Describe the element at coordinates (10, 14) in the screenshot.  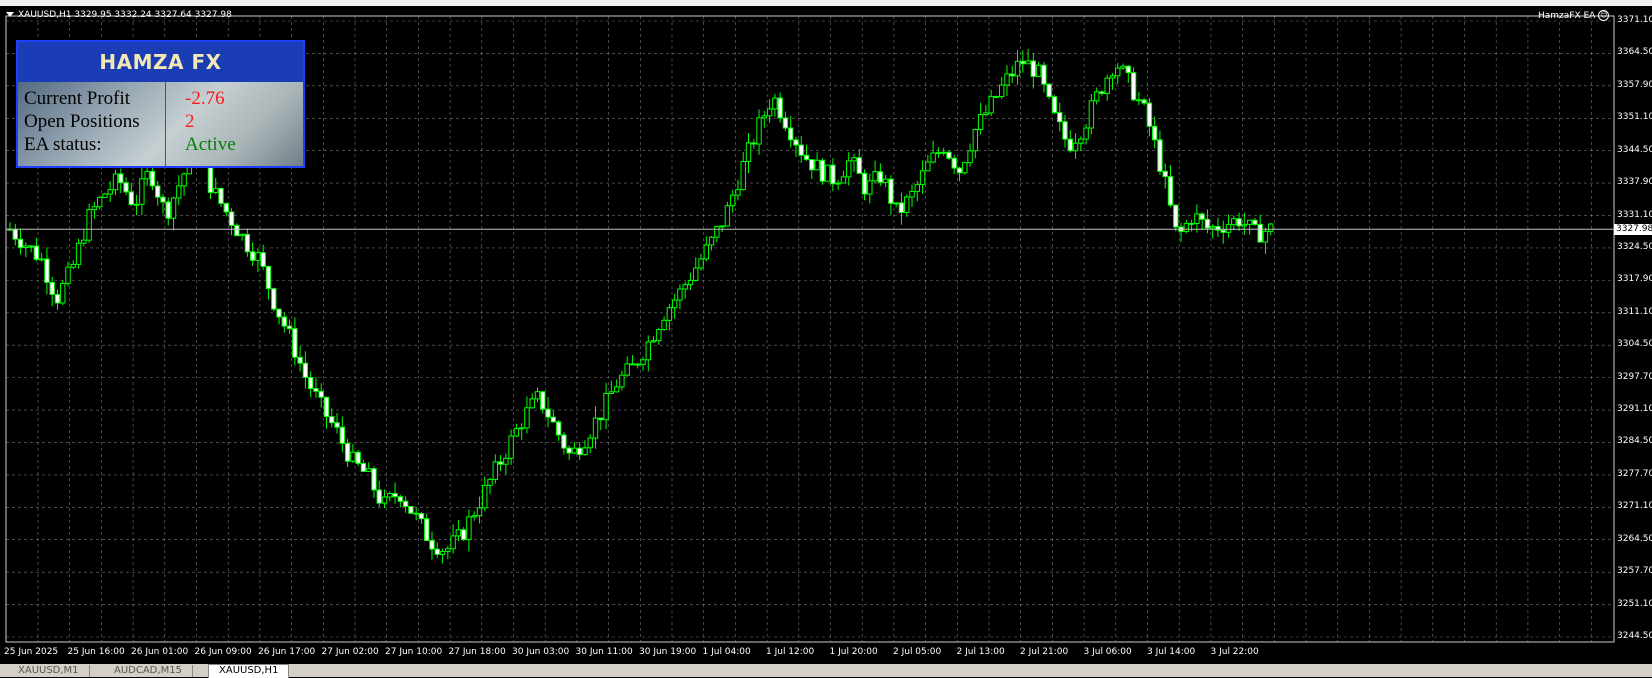
I see `chart-menu-arrow-icon` at that location.